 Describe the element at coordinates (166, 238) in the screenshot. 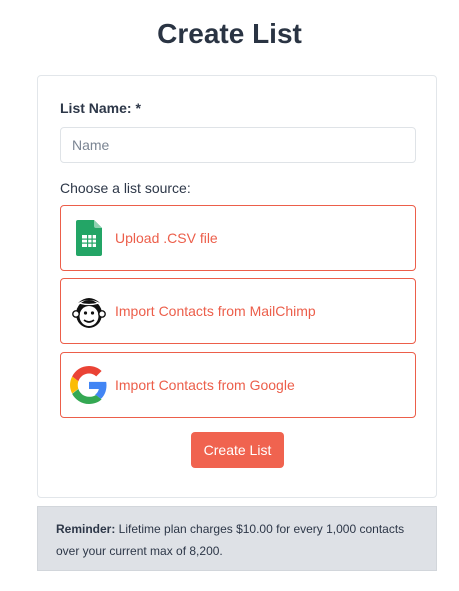

I see `upload-csv-label: Upload .CSV file` at that location.